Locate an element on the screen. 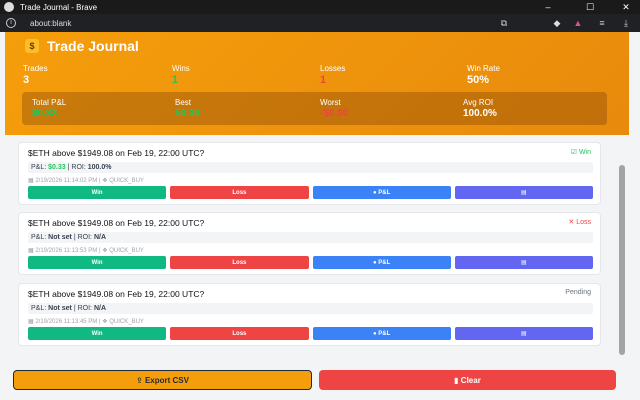 The width and height of the screenshot is (640, 400). status-badge: ☑ Win is located at coordinates (580, 152).